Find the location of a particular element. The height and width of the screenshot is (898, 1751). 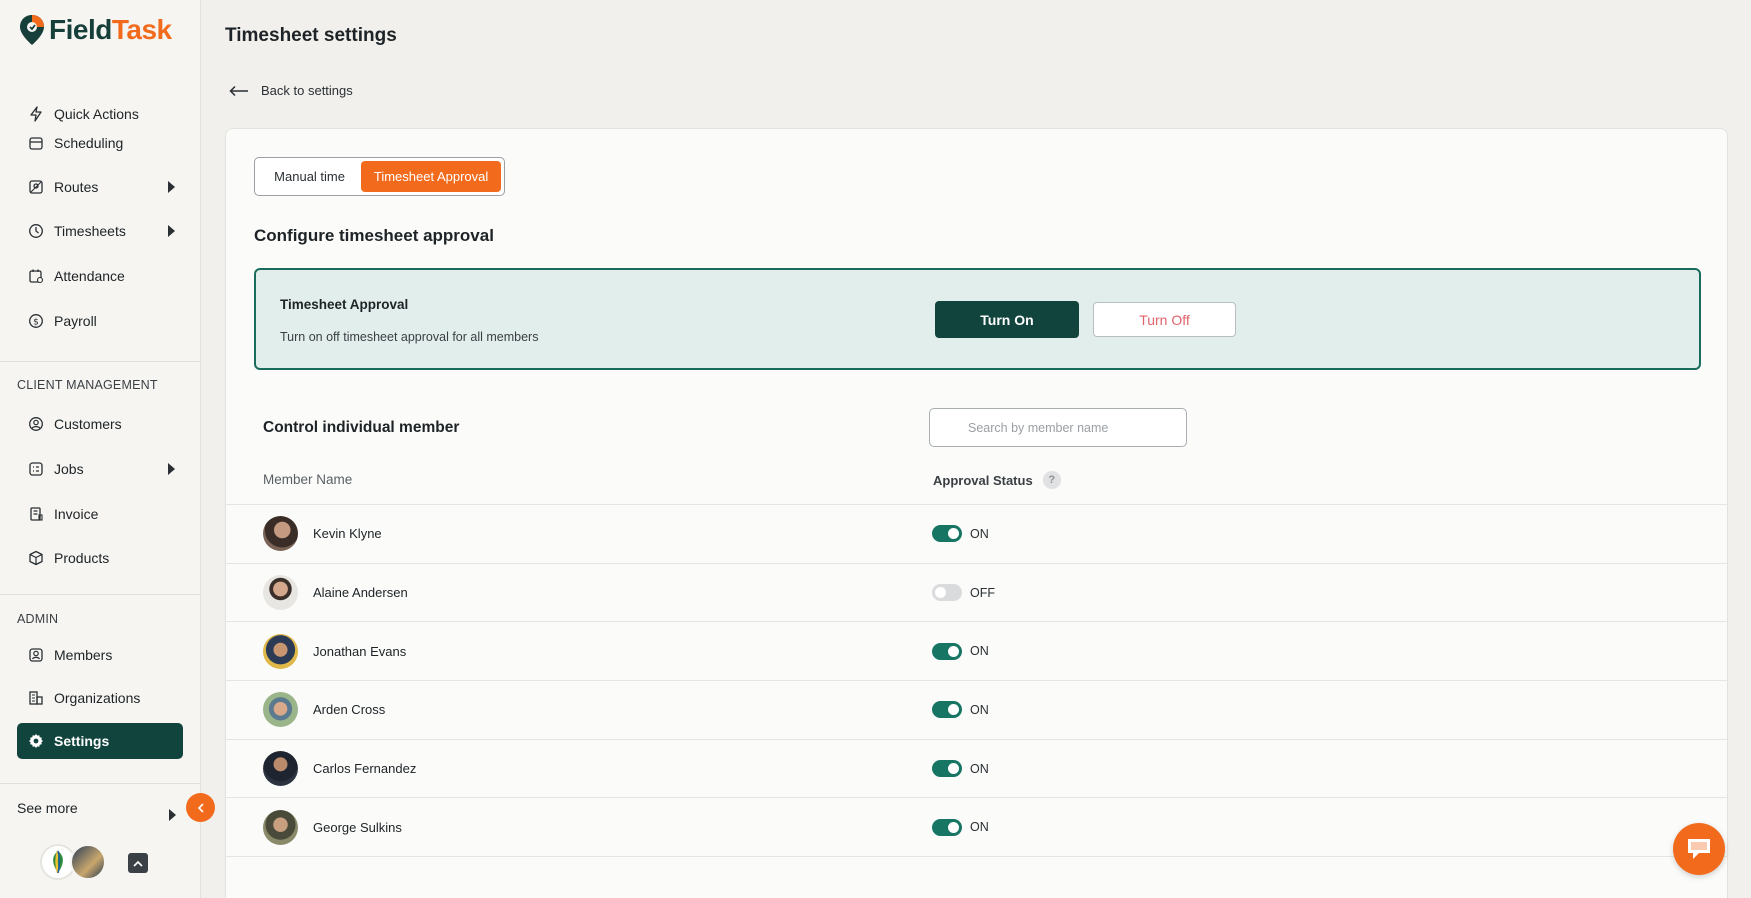

tab-timesheet-approval: Timesheet Approval is located at coordinates (431, 176).